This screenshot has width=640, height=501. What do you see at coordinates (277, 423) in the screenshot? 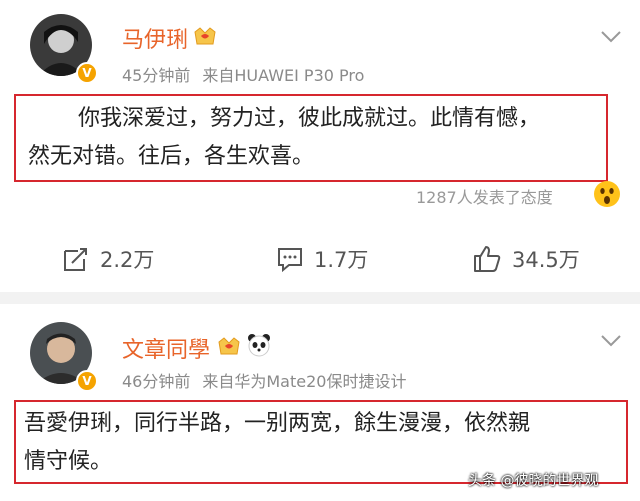
I see `post-text-line: 吾愛伊琍，同行半路，一别两宽，餘生漫漫，依然親` at bounding box center [277, 423].